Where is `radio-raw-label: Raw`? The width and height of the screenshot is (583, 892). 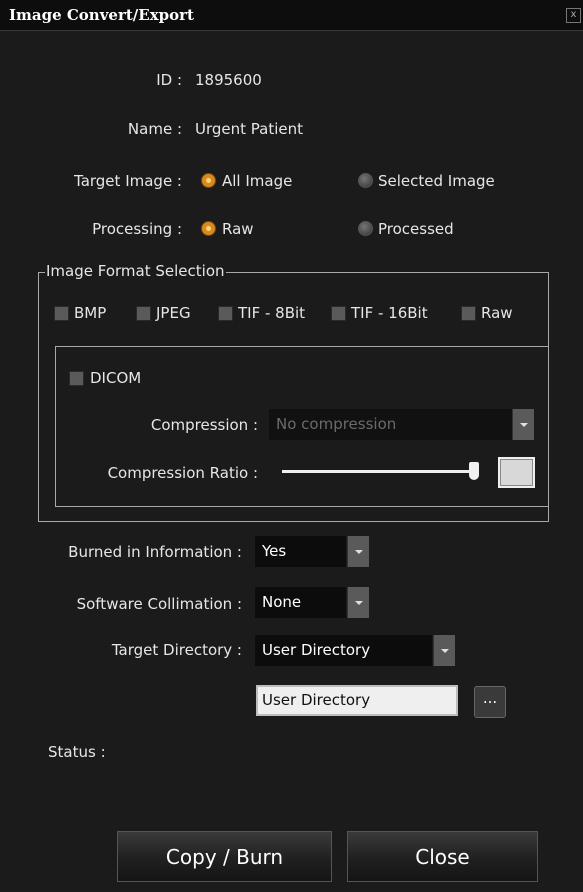
radio-raw-label: Raw is located at coordinates (238, 229).